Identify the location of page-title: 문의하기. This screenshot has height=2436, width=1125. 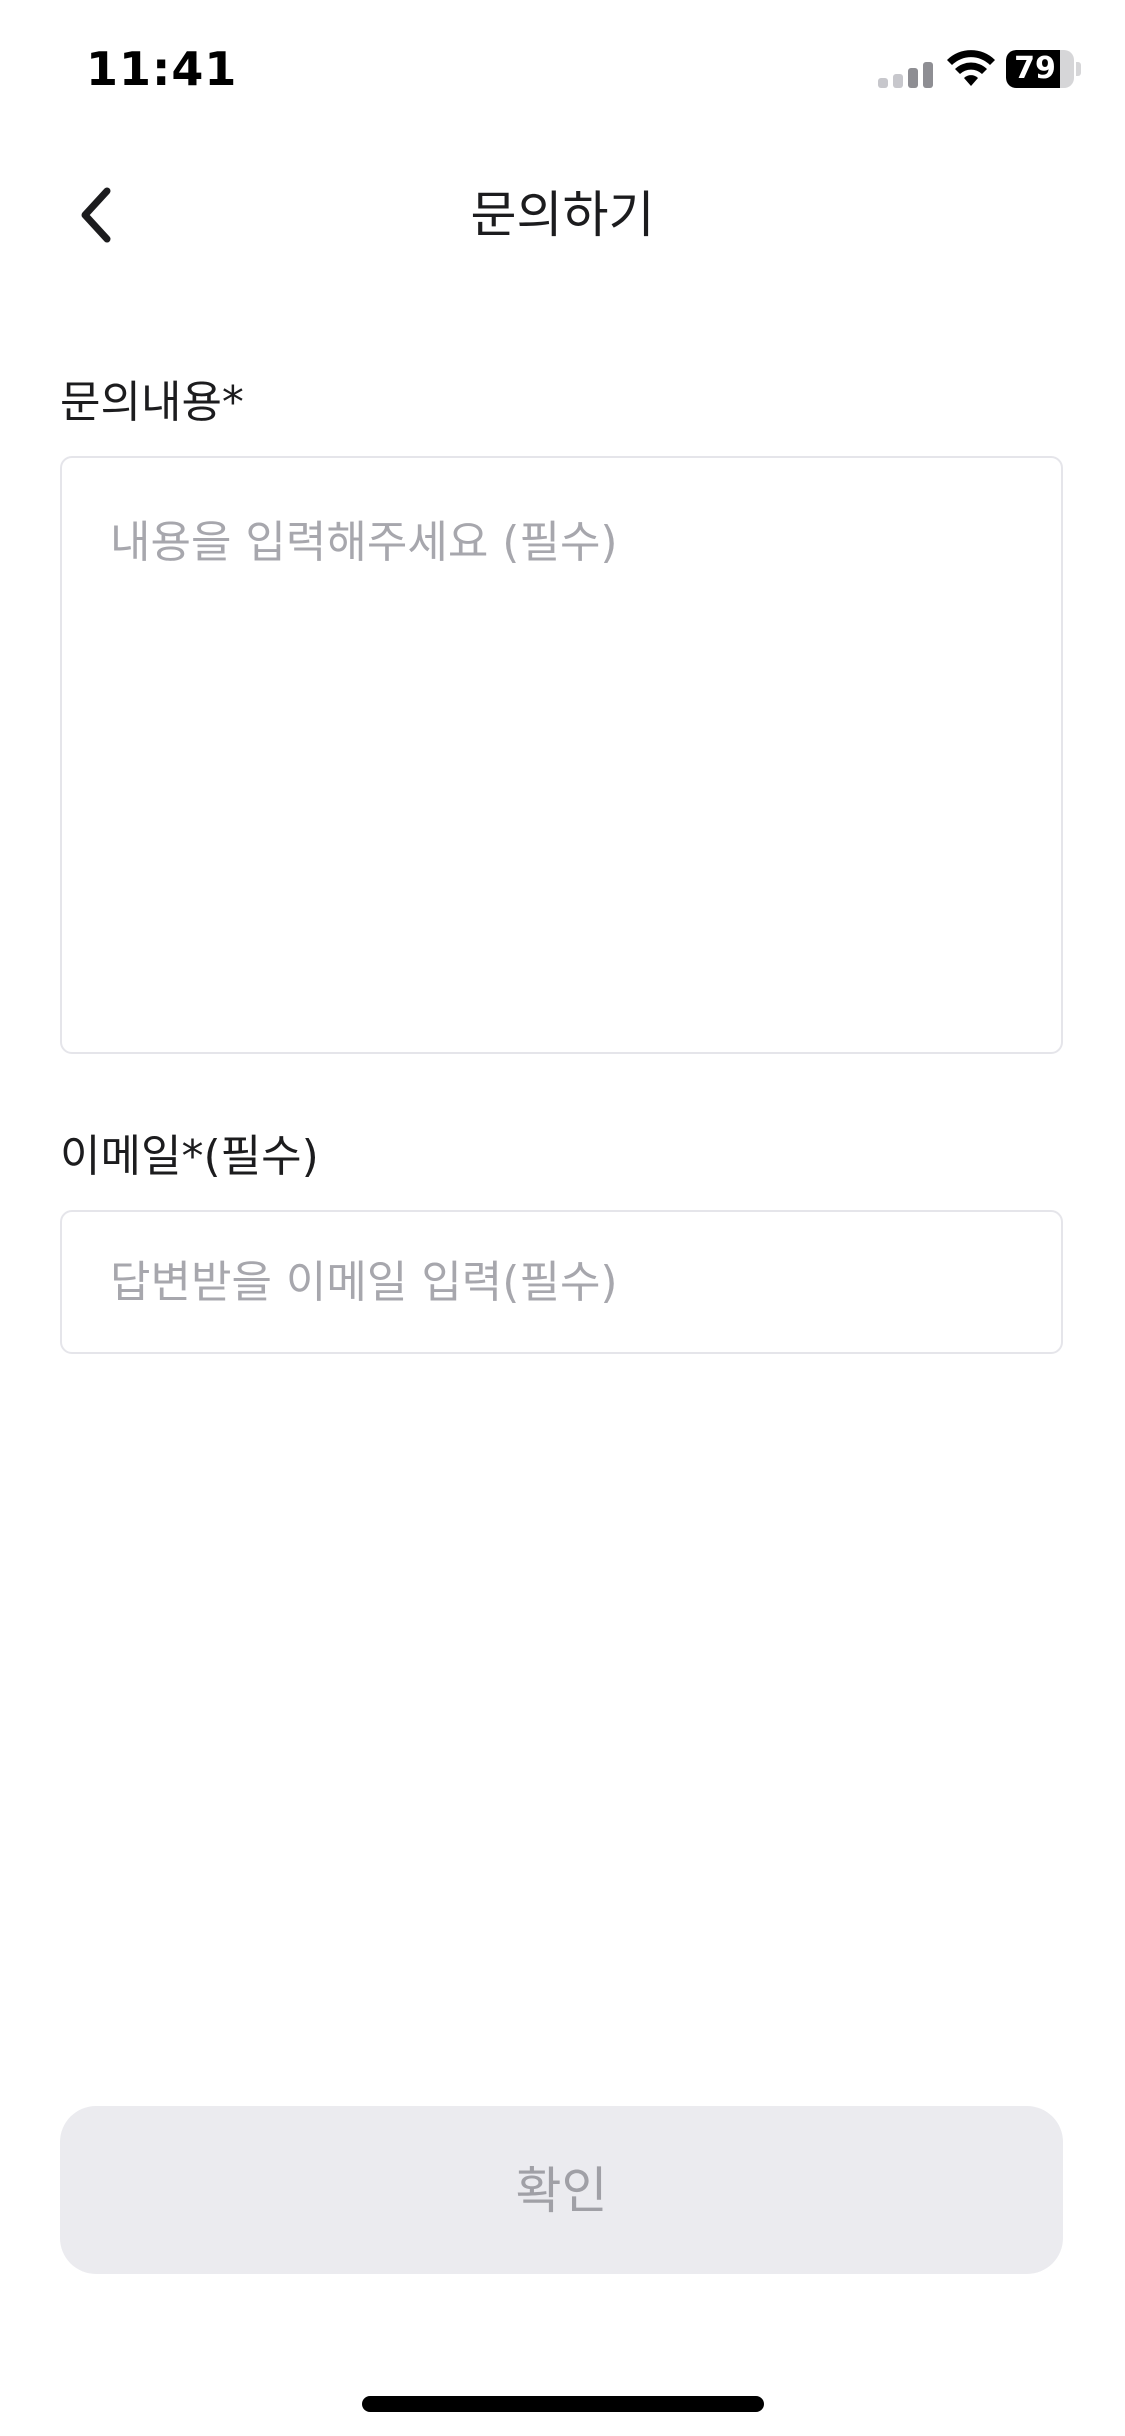
(562, 215).